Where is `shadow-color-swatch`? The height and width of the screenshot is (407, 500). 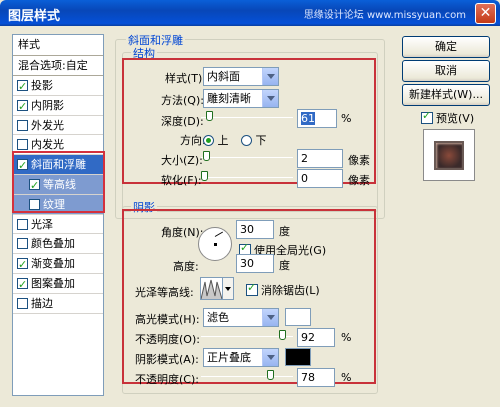
shadow-color-swatch is located at coordinates (298, 357).